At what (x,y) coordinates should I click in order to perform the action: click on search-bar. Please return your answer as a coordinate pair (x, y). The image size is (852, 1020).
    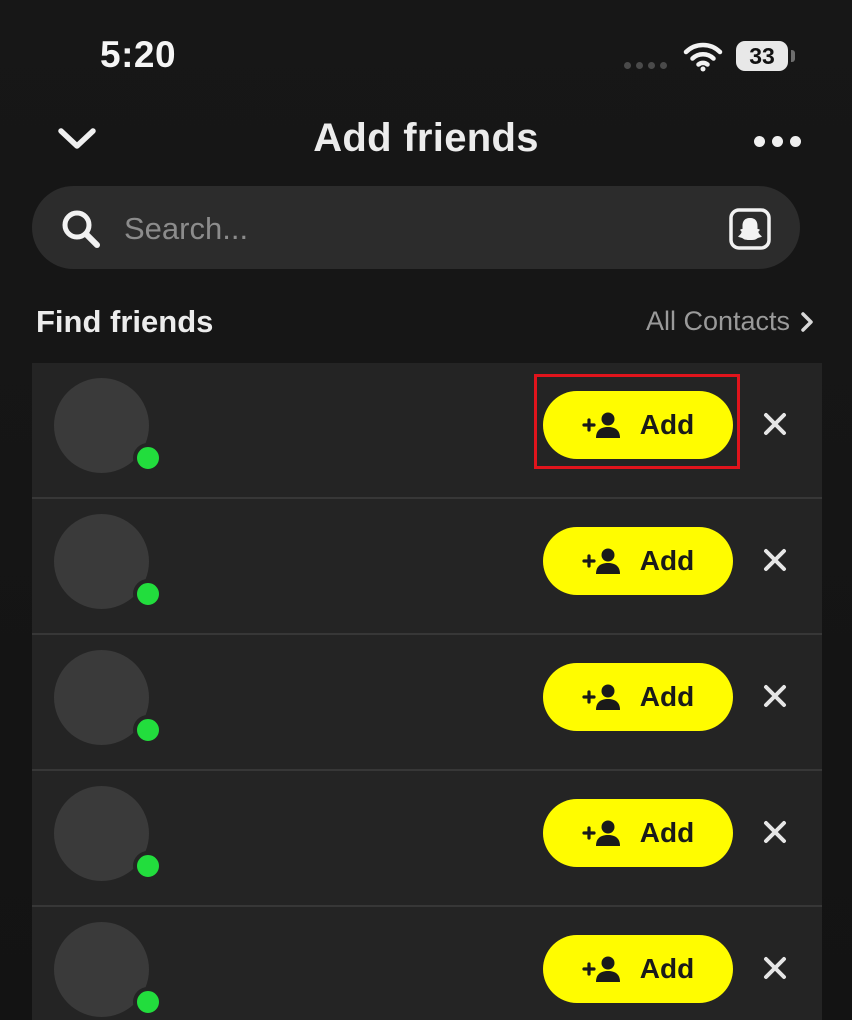
    Looking at the image, I should click on (416, 227).